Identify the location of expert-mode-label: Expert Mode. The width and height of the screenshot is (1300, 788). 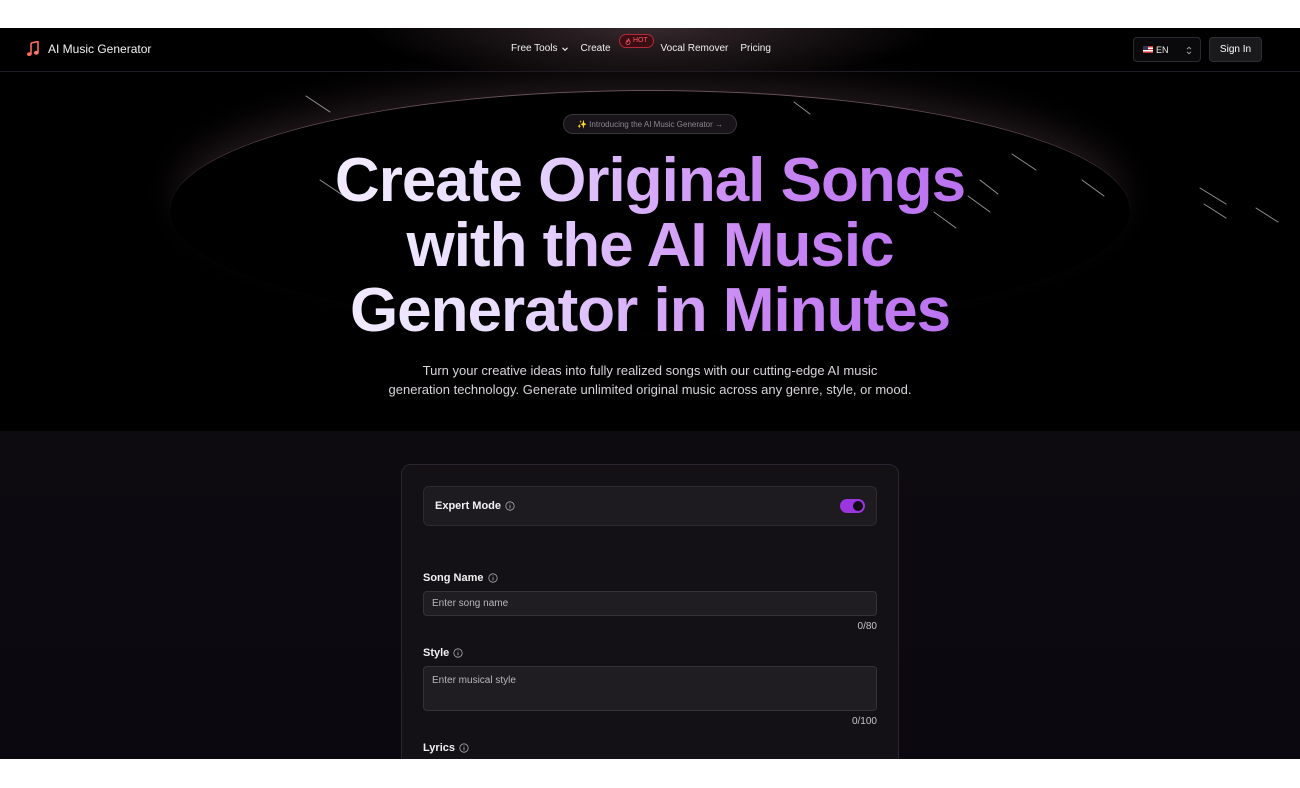
(468, 506).